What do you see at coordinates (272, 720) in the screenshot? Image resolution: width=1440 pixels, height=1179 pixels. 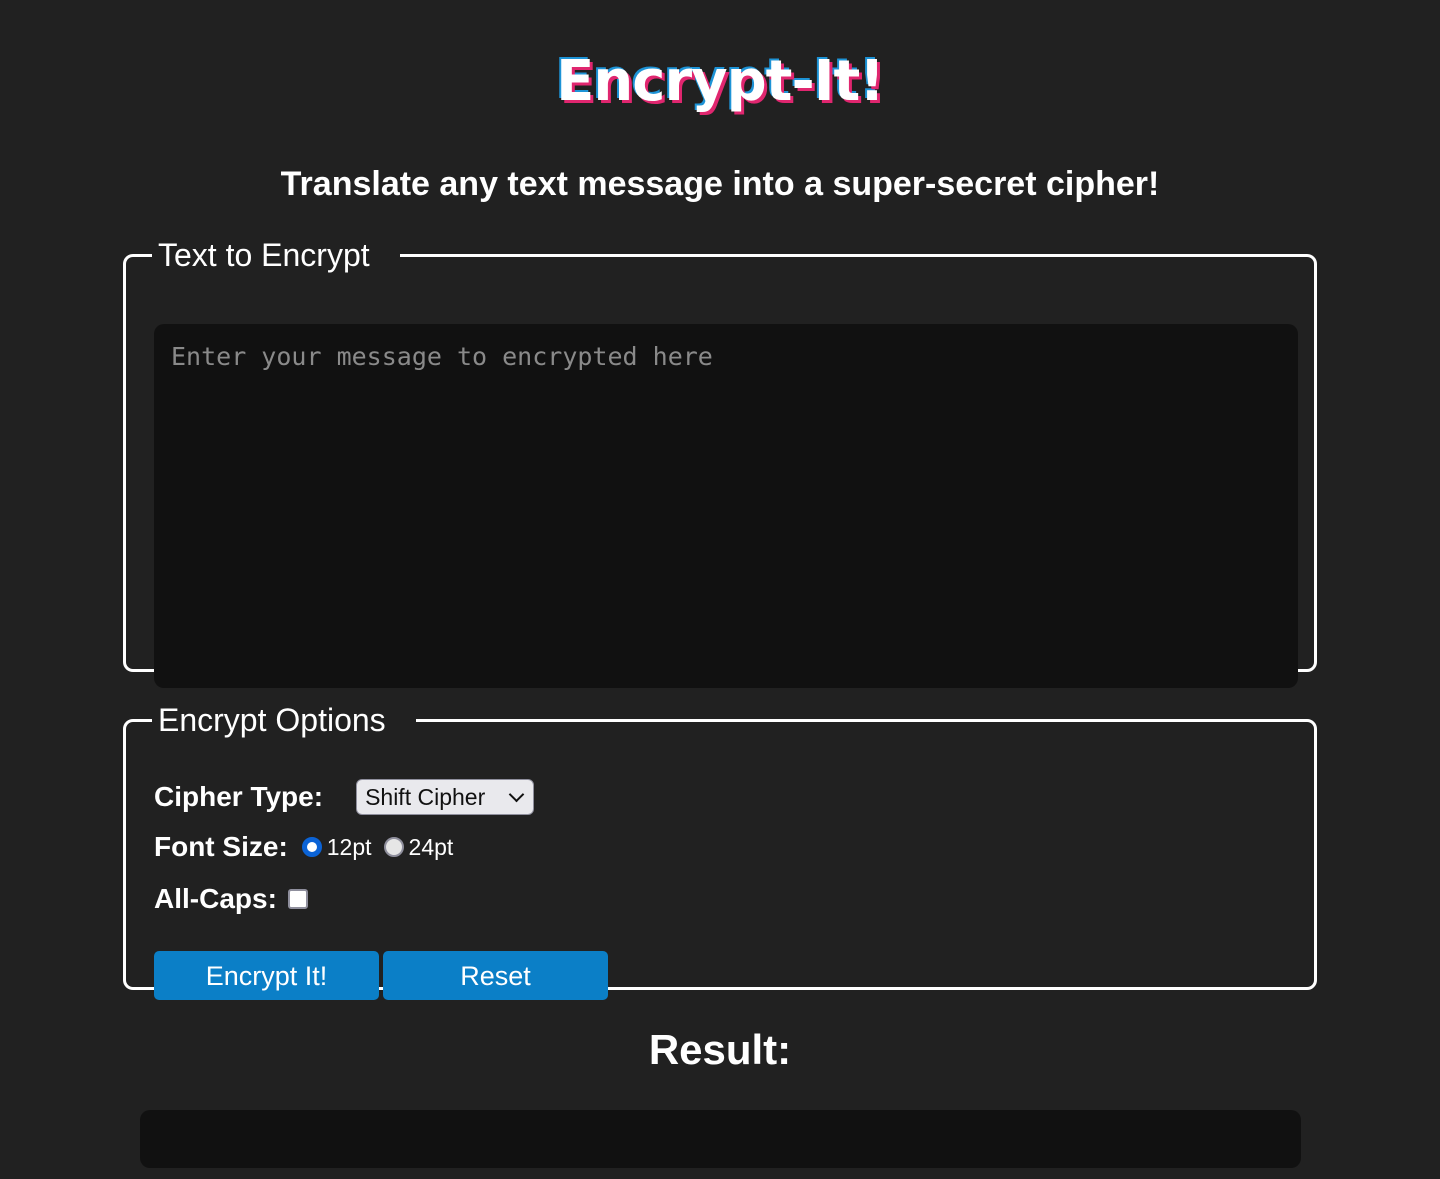 I see `options-section-legend: Encrypt Options` at bounding box center [272, 720].